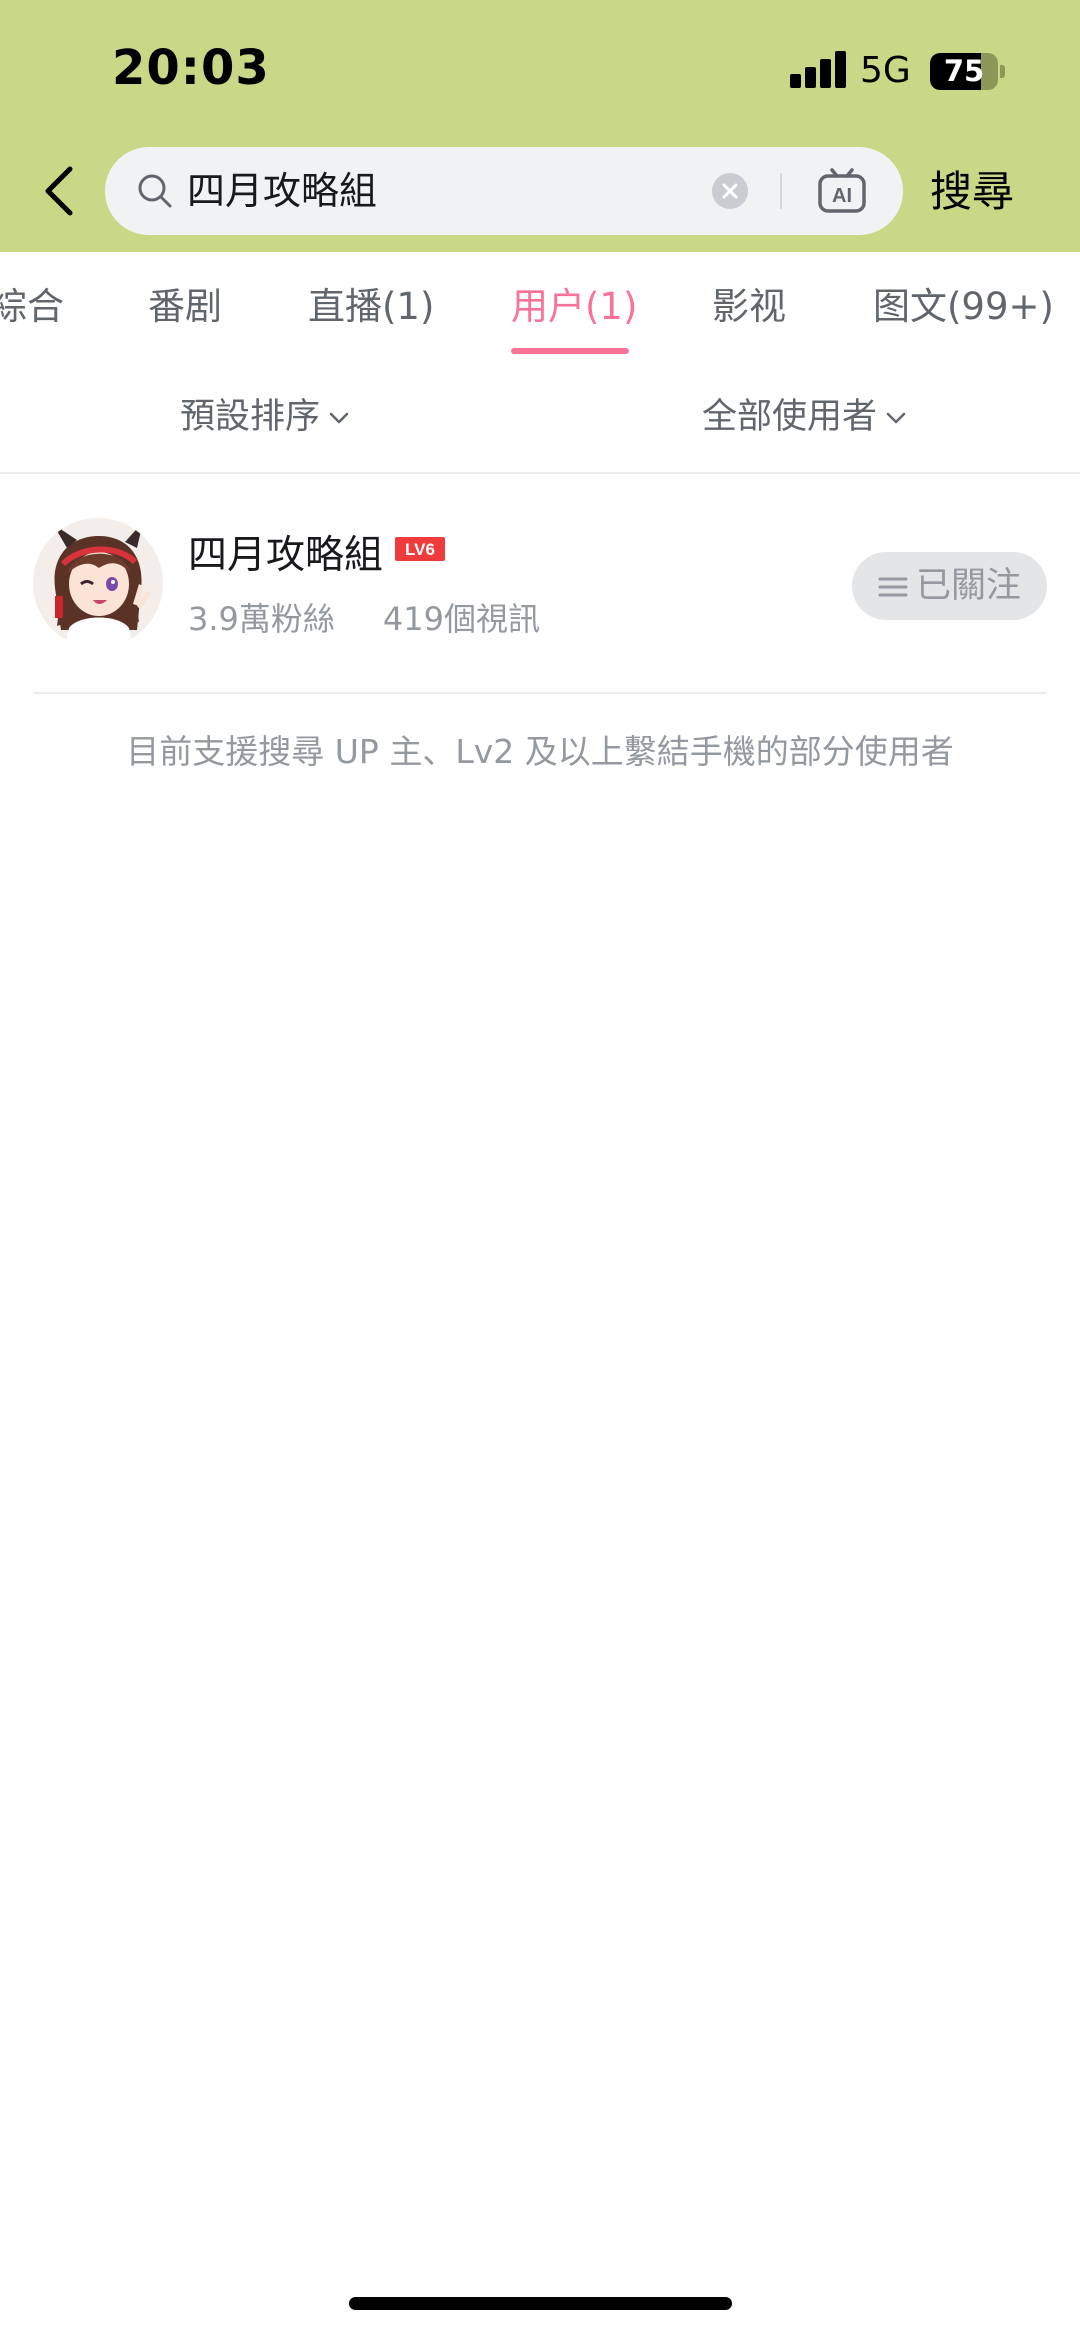 The width and height of the screenshot is (1080, 2337). I want to click on user-result-item: 四月攻略組 LV6 3.9萬粉絲 419個視訊 已關注, so click(540, 584).